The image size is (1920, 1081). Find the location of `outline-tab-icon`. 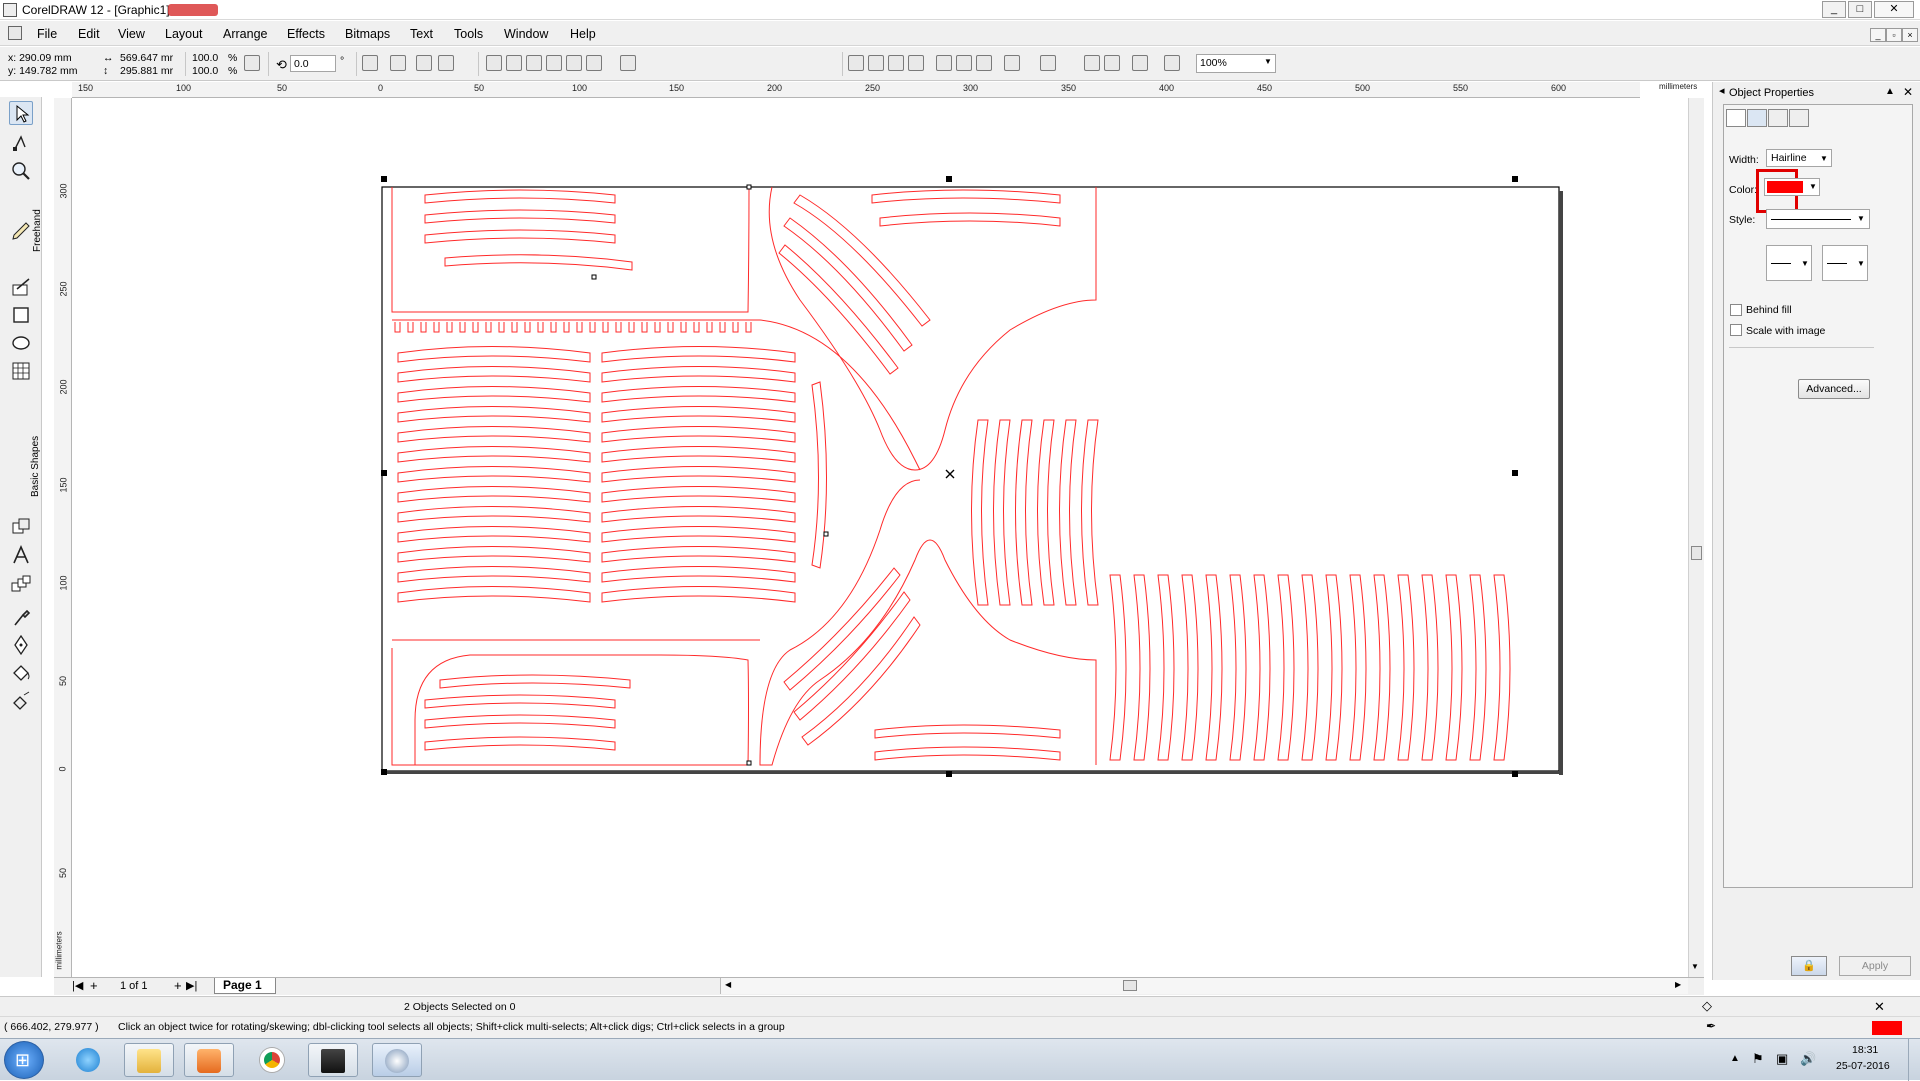

outline-tab-icon is located at coordinates (1757, 118).